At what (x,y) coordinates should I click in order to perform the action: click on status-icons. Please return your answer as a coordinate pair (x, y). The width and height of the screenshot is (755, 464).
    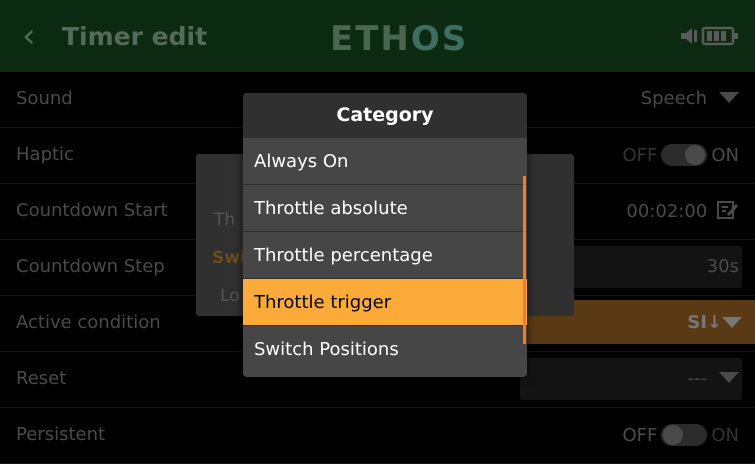
    Looking at the image, I should click on (709, 36).